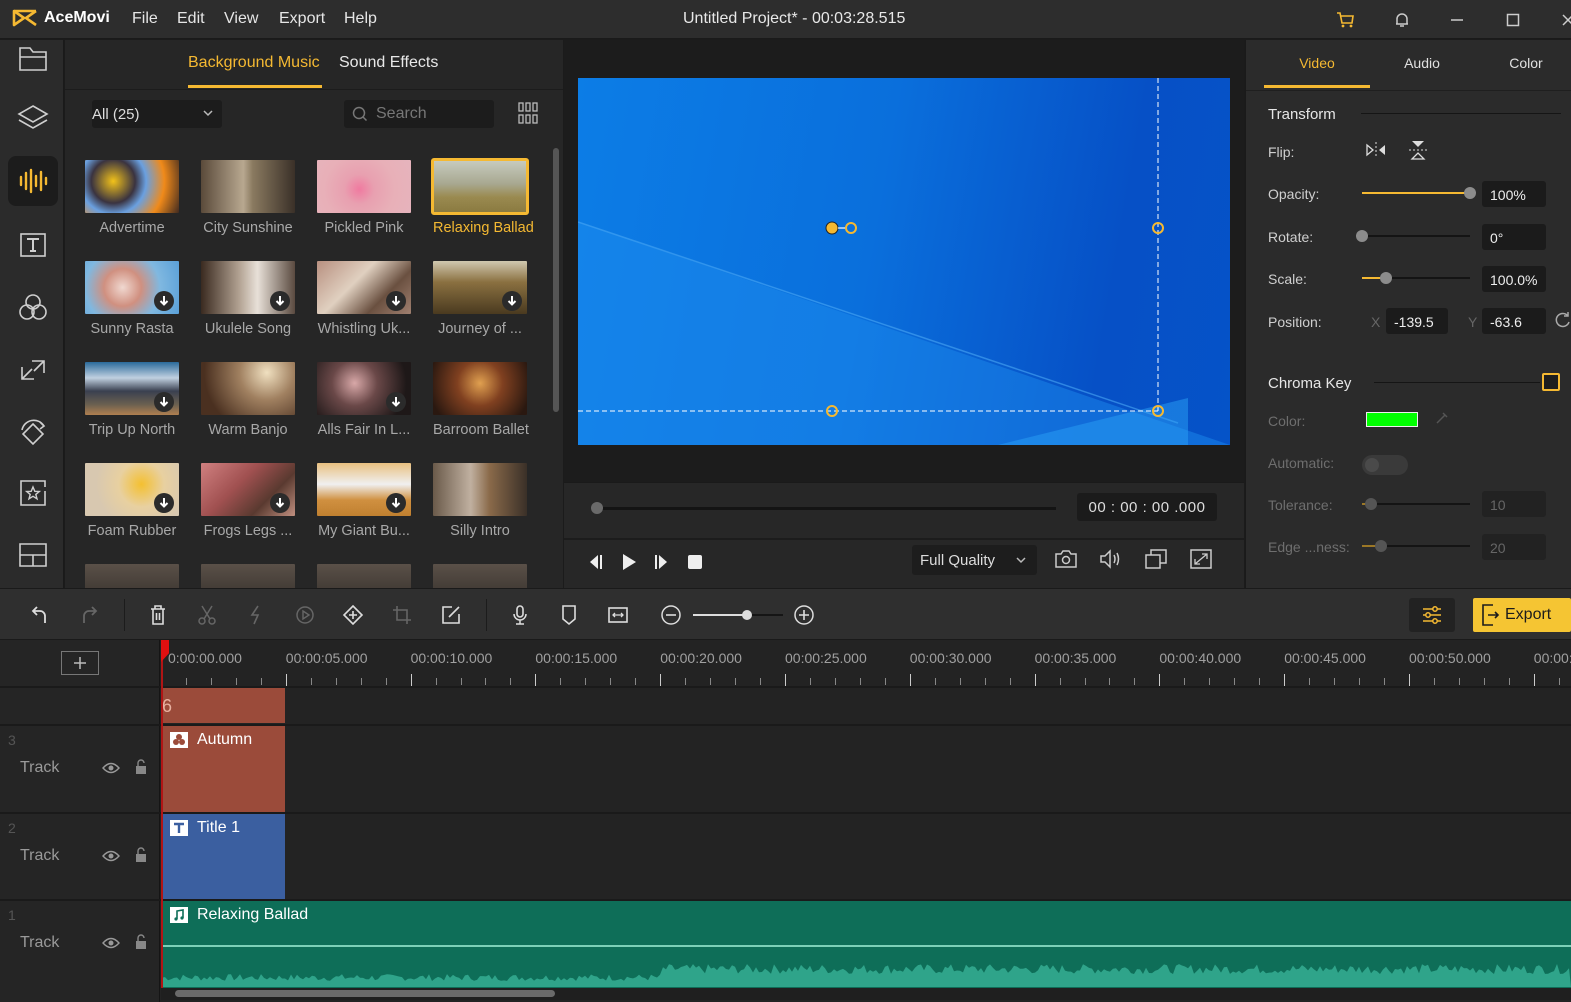  Describe the element at coordinates (597, 508) in the screenshot. I see `seek-handle` at that location.